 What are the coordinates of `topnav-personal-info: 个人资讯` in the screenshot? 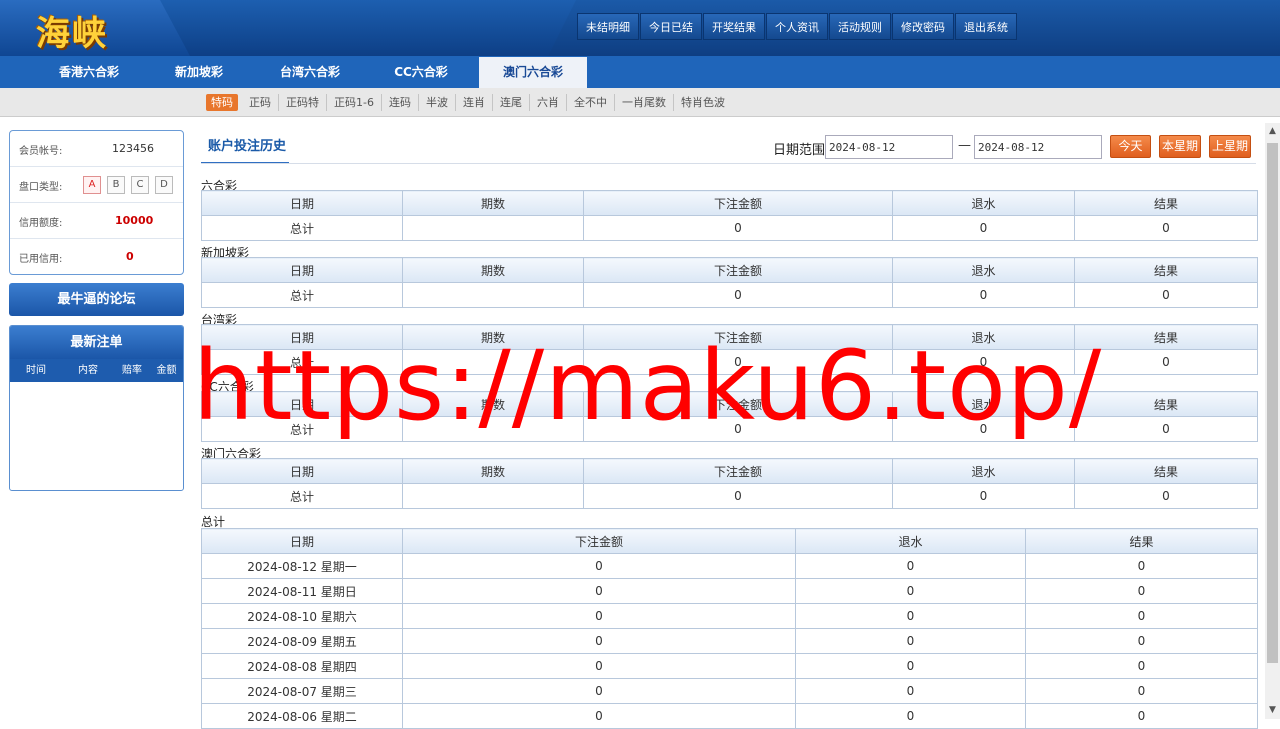 It's located at (797, 26).